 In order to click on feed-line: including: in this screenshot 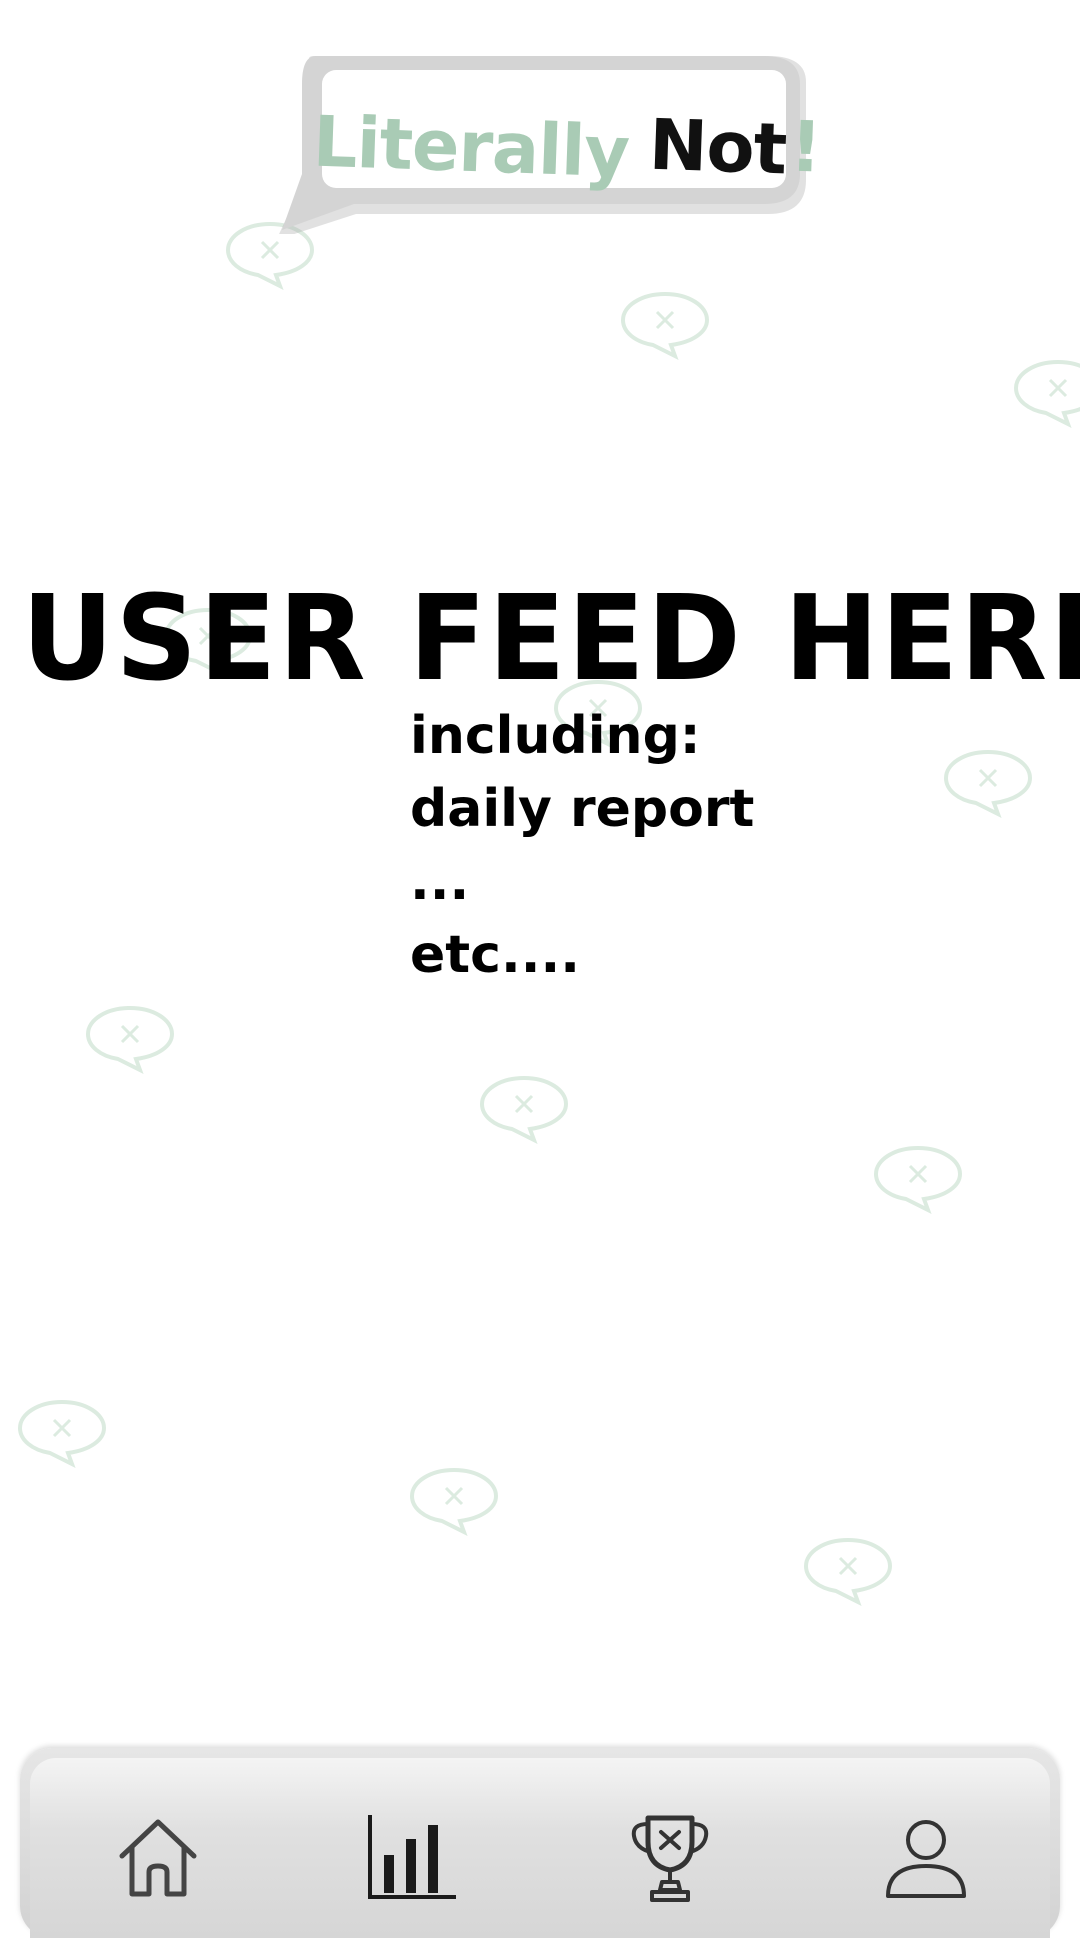, I will do `click(555, 736)`.